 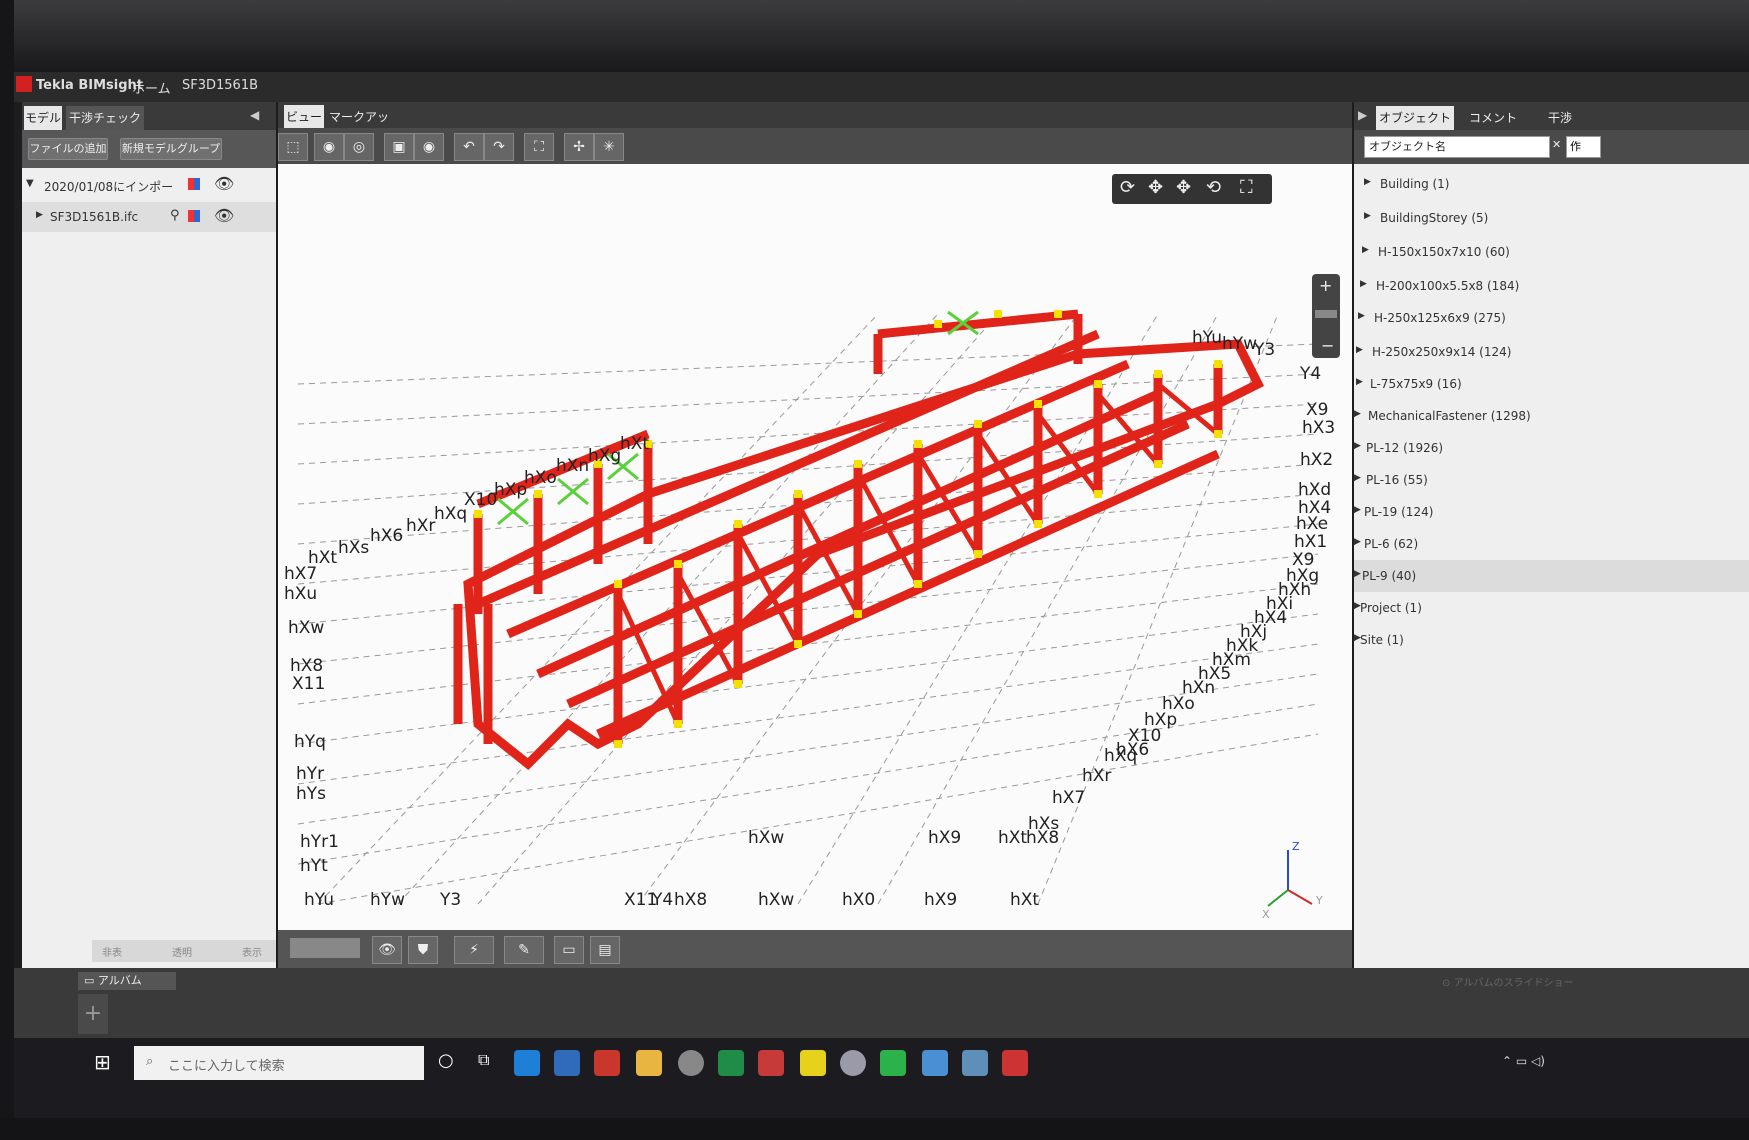 I want to click on zoom-slider: + −, so click(x=1326, y=316).